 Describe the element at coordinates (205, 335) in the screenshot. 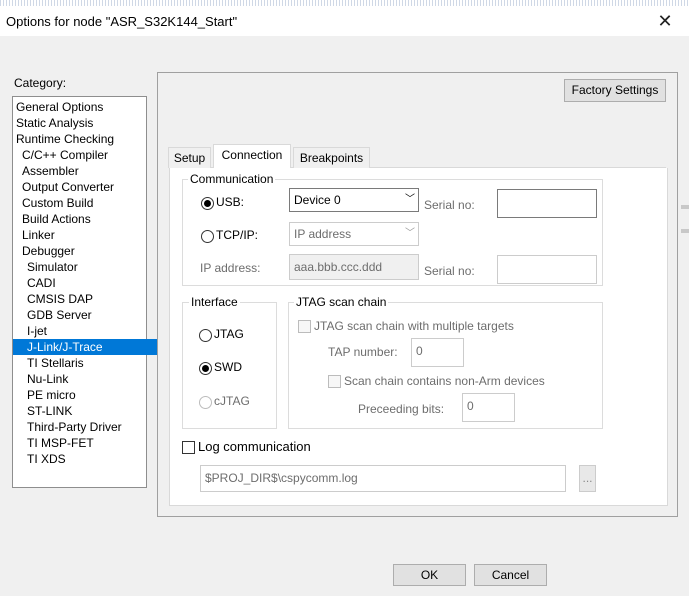

I see `jtag-radio` at that location.